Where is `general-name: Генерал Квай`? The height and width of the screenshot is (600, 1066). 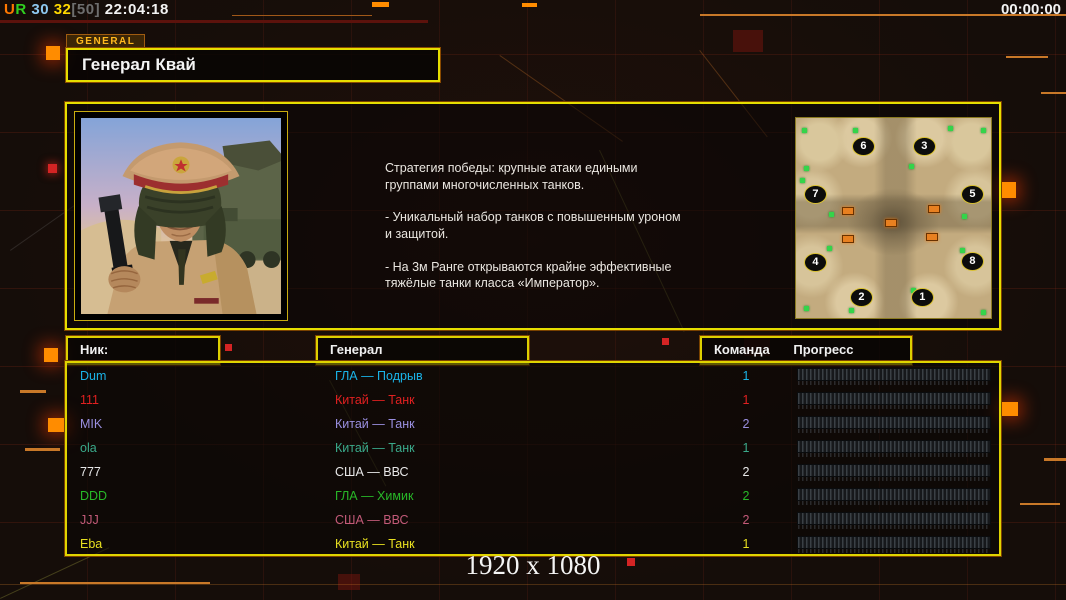 general-name: Генерал Квай is located at coordinates (139, 64).